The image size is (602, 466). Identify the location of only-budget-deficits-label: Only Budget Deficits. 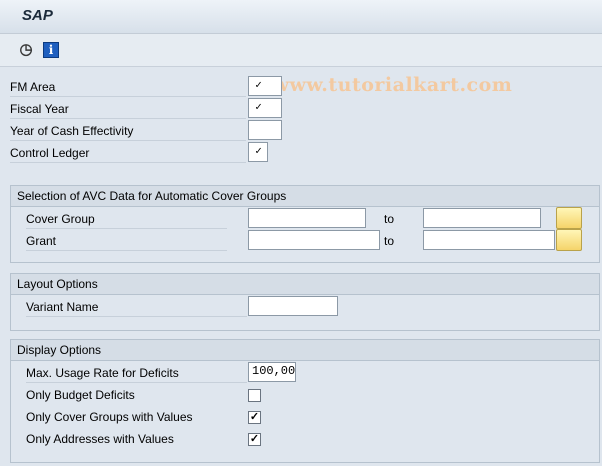
(80, 395).